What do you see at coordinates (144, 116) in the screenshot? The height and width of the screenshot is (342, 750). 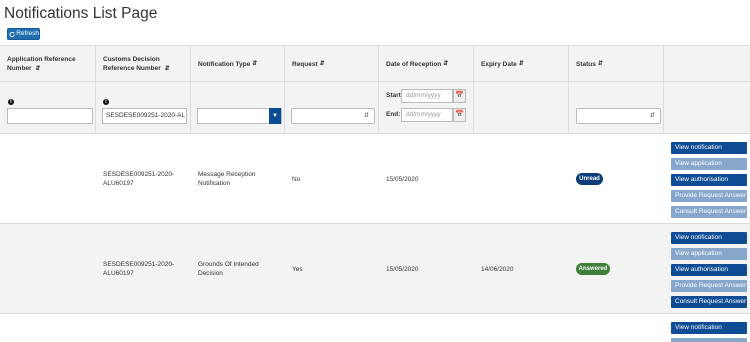 I see `customs-decision-filter-input: SESDESE009251-2020-AL` at bounding box center [144, 116].